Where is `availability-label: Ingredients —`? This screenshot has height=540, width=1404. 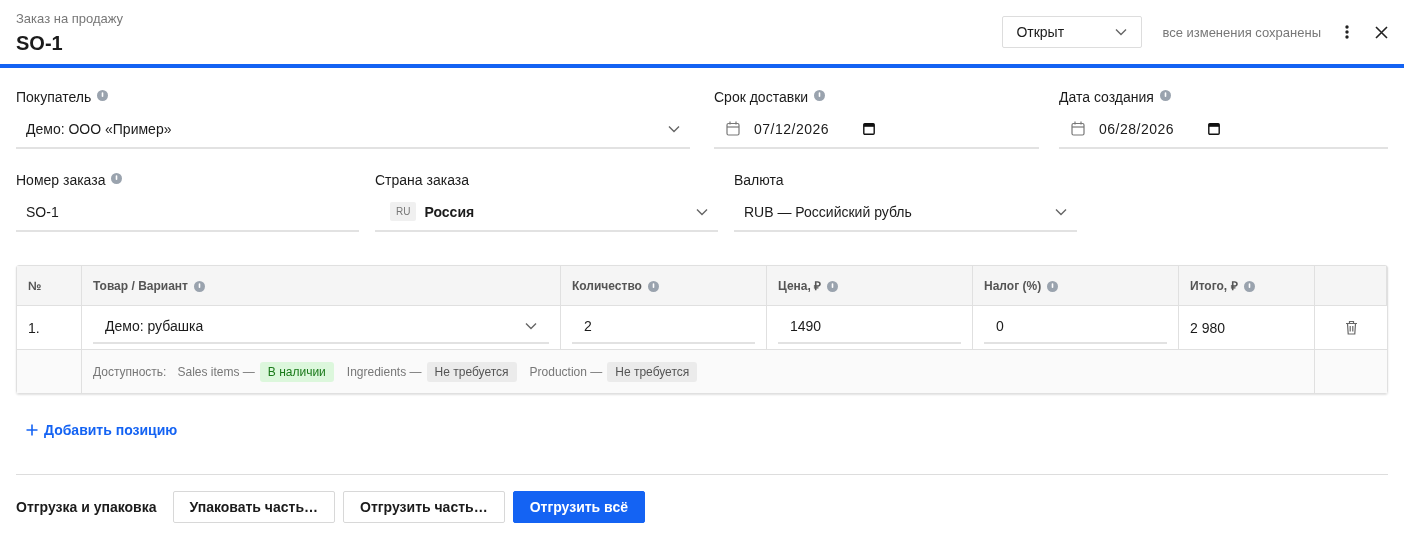
availability-label: Ingredients — is located at coordinates (384, 371).